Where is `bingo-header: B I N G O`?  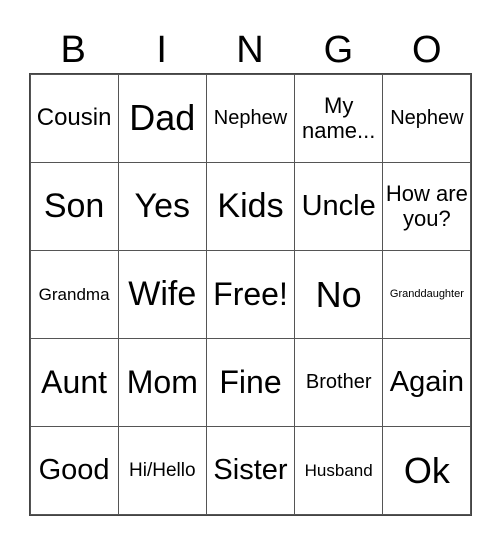 bingo-header: B I N G O is located at coordinates (250, 50).